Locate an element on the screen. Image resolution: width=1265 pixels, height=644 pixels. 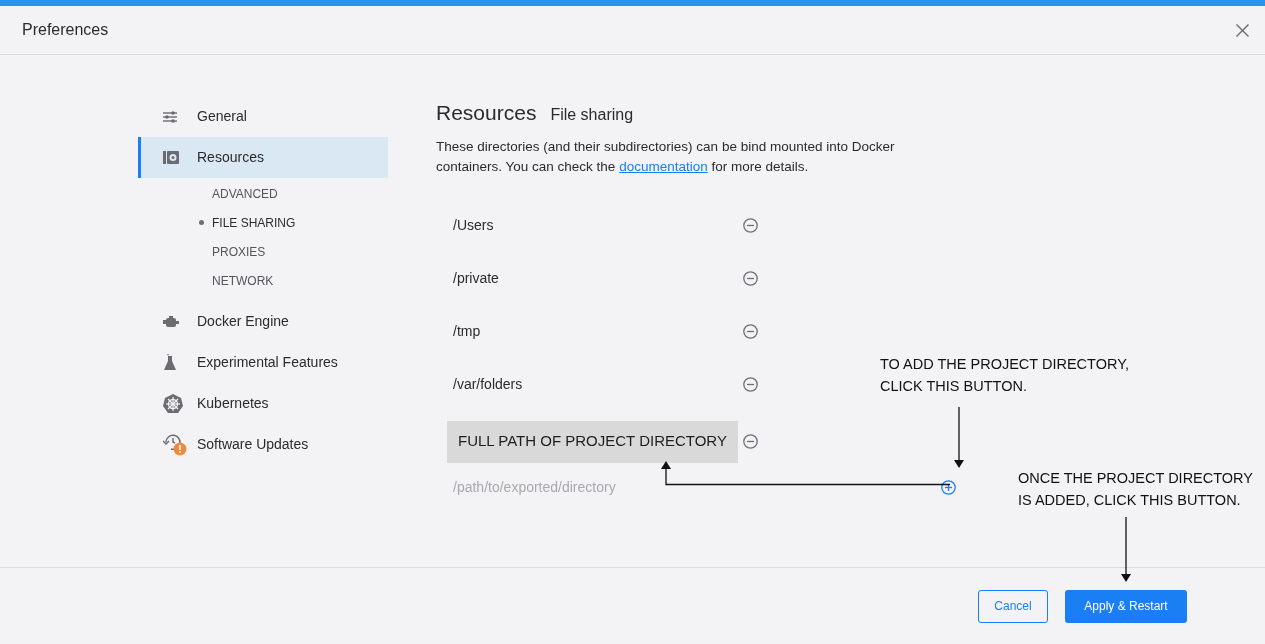
section-title: Resources is located at coordinates (486, 113).